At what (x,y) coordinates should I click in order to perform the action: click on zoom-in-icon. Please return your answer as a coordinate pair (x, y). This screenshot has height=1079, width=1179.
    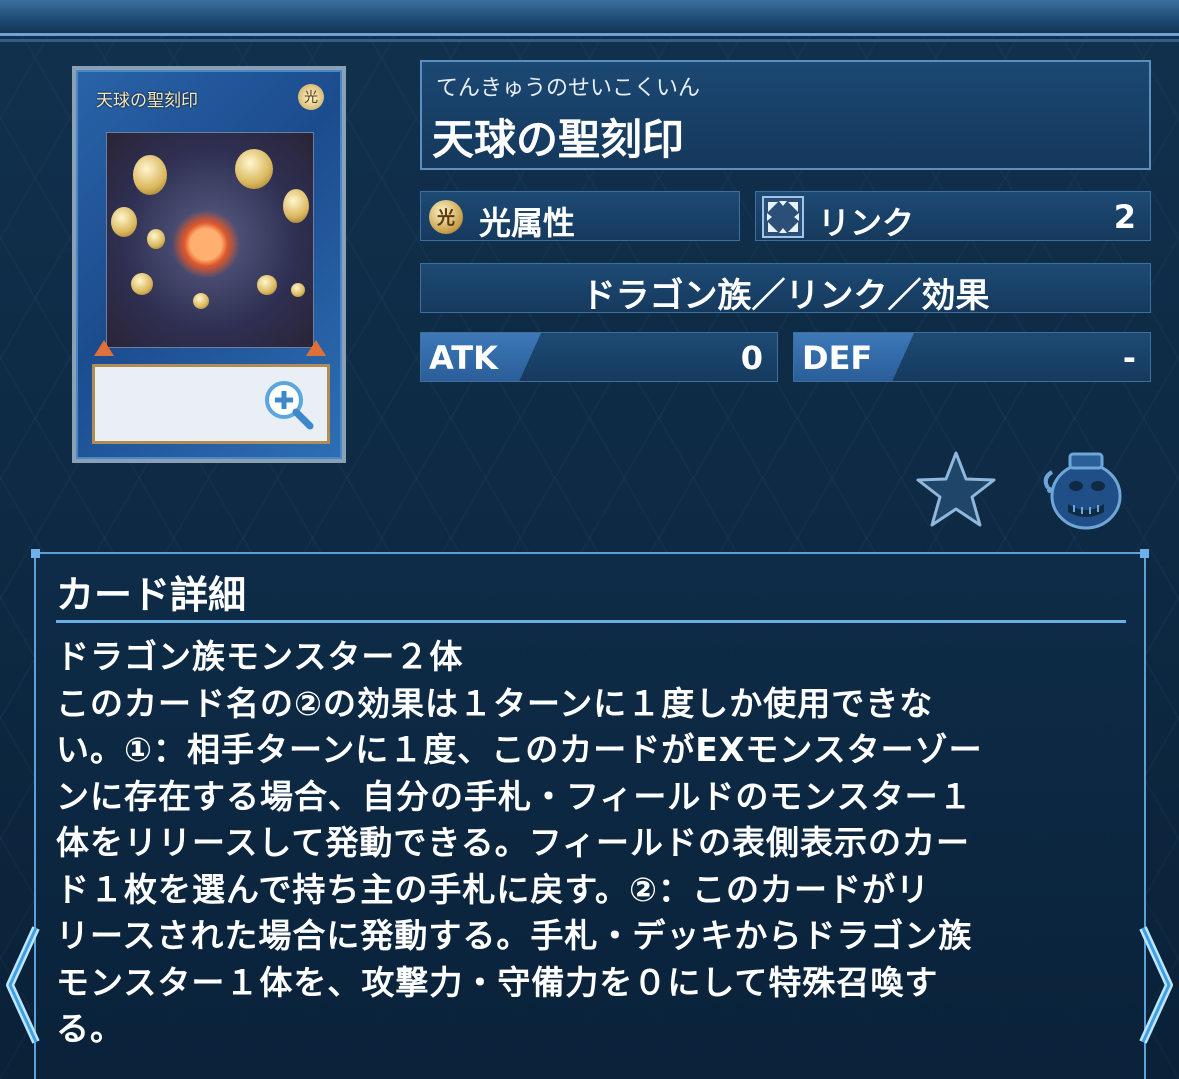
    Looking at the image, I should click on (288, 404).